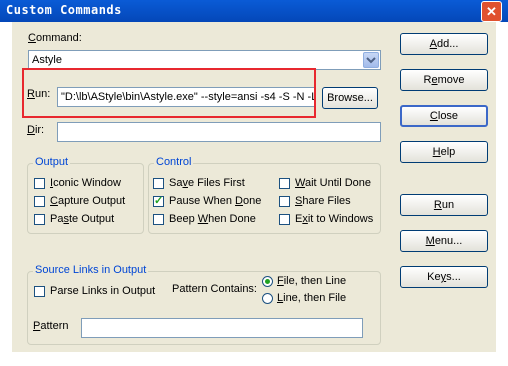 This screenshot has width=508, height=366. I want to click on file-then-line-label: File, then Line, so click(312, 281).